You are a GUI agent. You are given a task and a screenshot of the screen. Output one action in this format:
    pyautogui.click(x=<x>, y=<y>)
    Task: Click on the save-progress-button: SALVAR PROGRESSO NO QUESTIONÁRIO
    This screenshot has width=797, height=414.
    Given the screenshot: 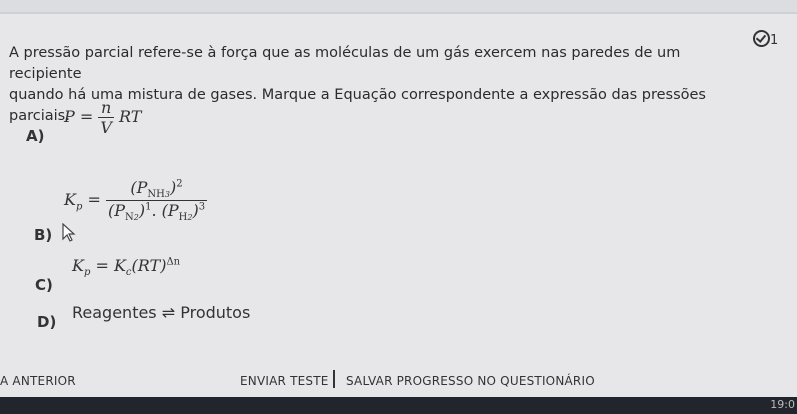 What is the action you would take?
    pyautogui.click(x=470, y=381)
    